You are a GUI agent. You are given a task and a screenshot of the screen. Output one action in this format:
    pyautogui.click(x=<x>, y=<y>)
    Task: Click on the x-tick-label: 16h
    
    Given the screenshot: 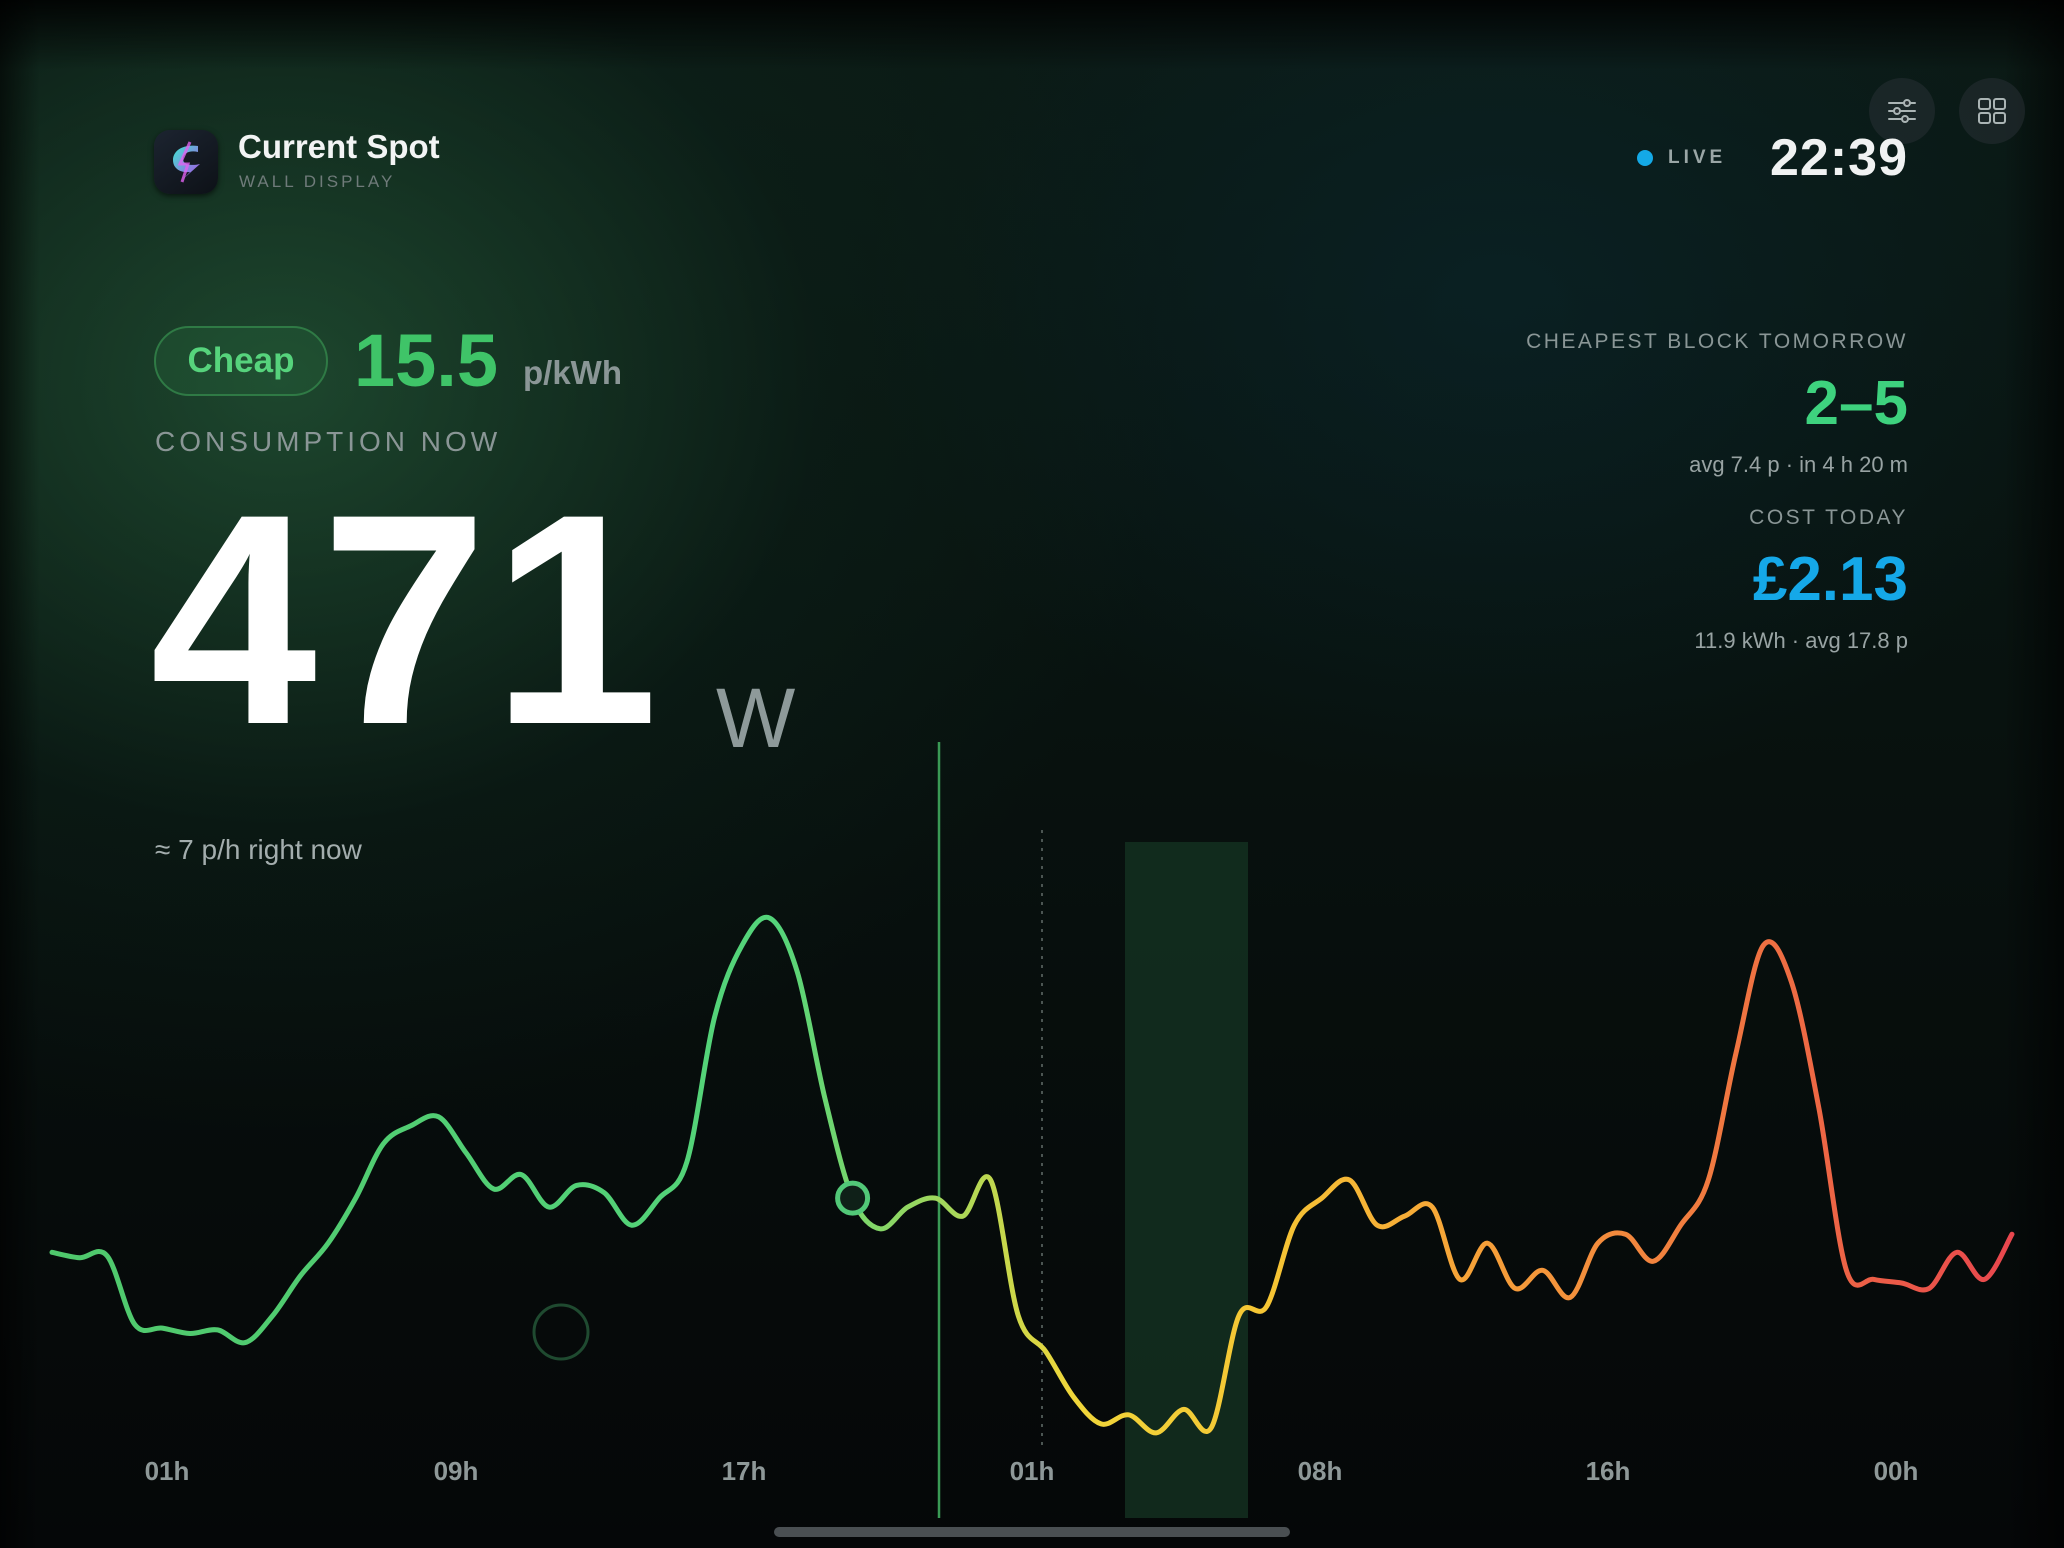 What is the action you would take?
    pyautogui.click(x=1608, y=1471)
    